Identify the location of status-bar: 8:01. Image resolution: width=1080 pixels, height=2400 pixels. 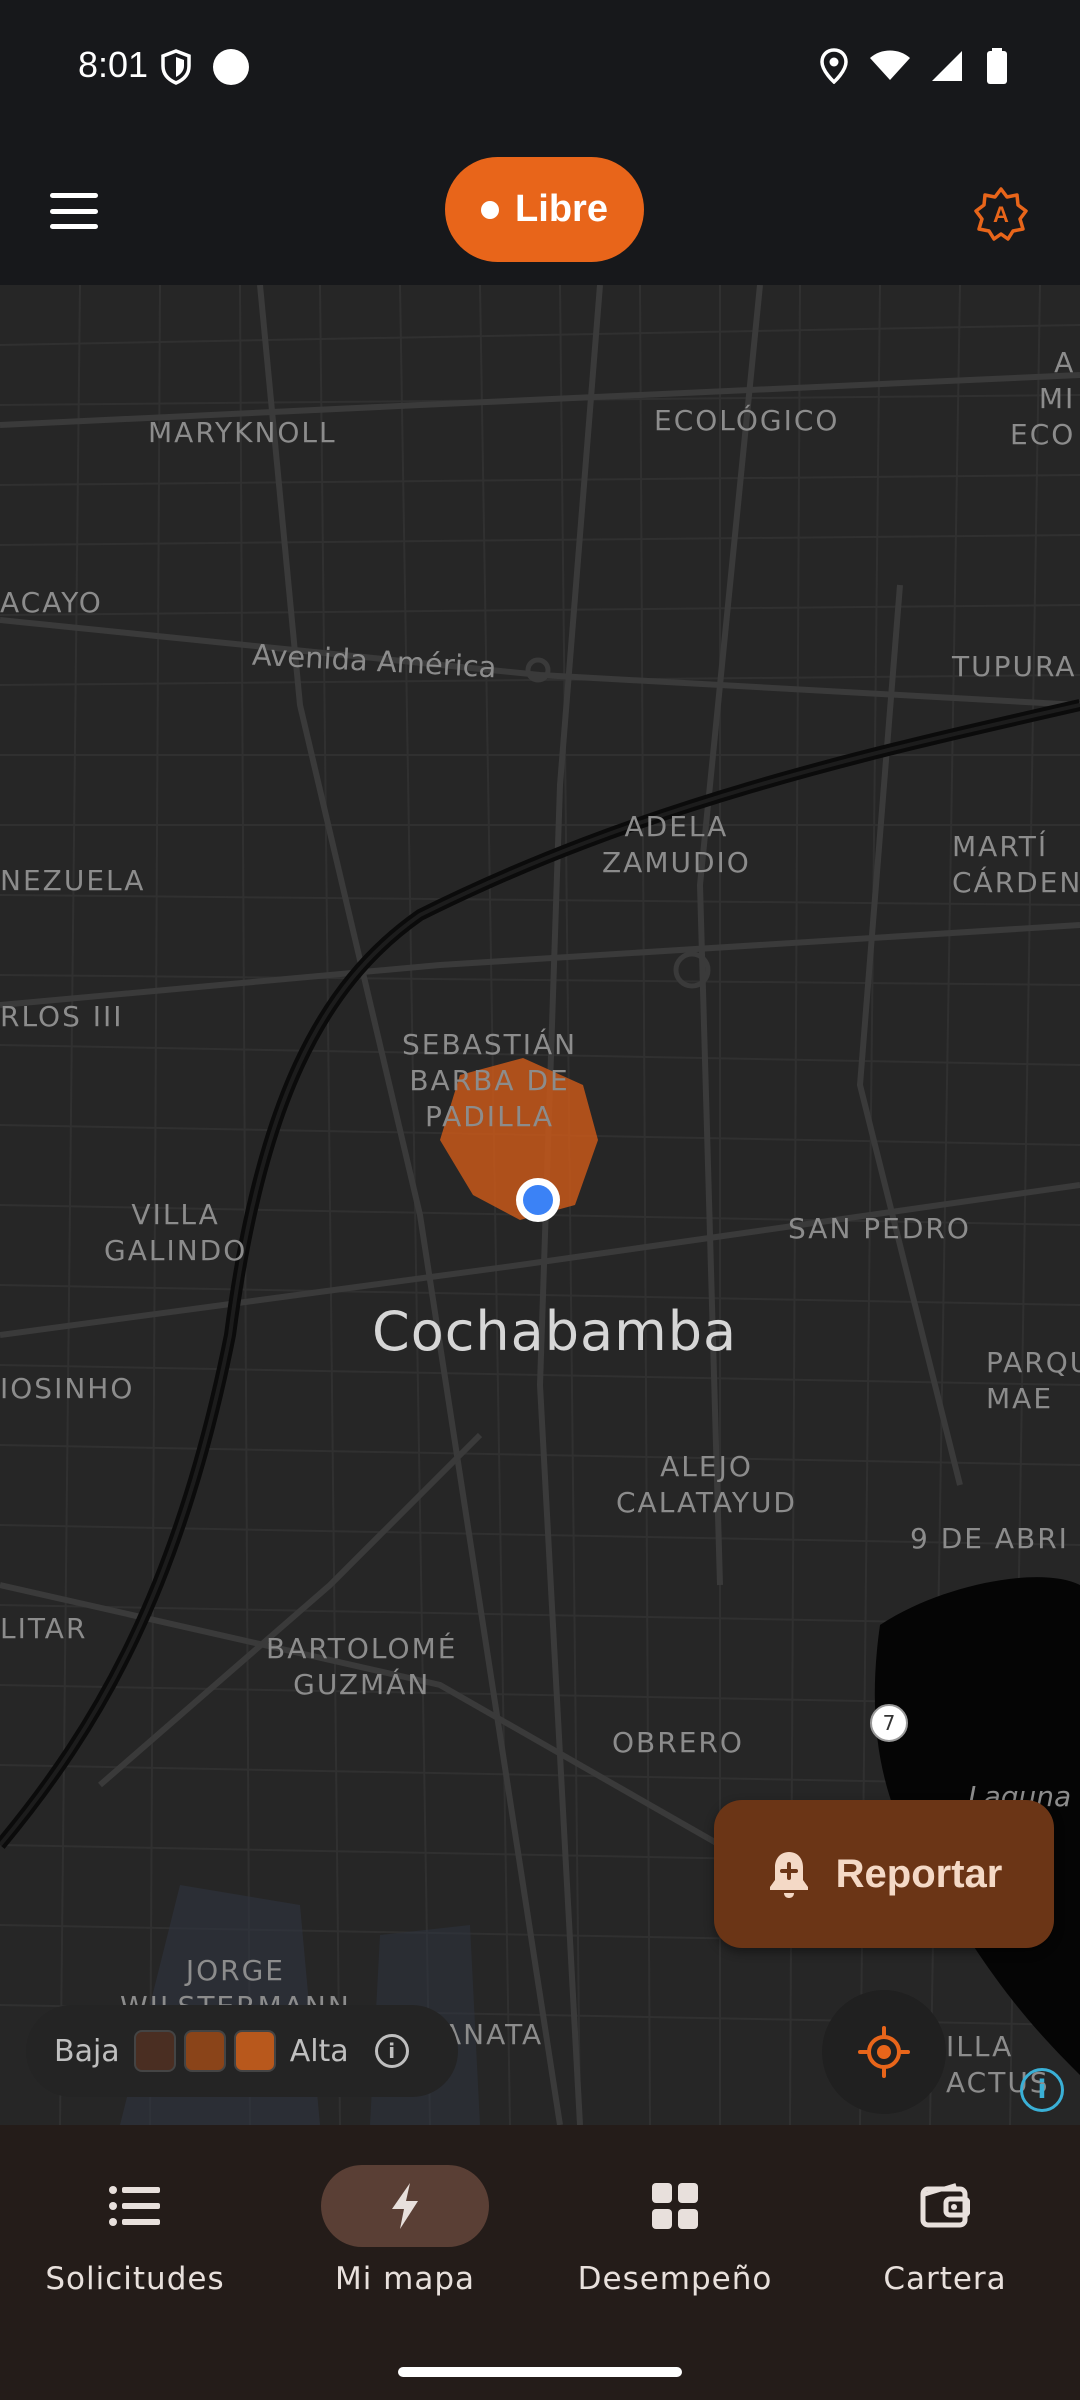
(540, 67).